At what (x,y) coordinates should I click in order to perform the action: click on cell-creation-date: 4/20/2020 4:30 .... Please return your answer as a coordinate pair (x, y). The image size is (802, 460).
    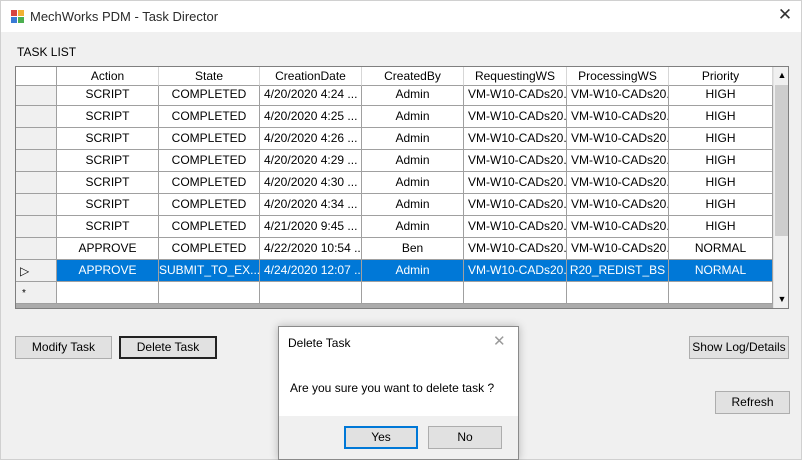
    Looking at the image, I should click on (311, 183).